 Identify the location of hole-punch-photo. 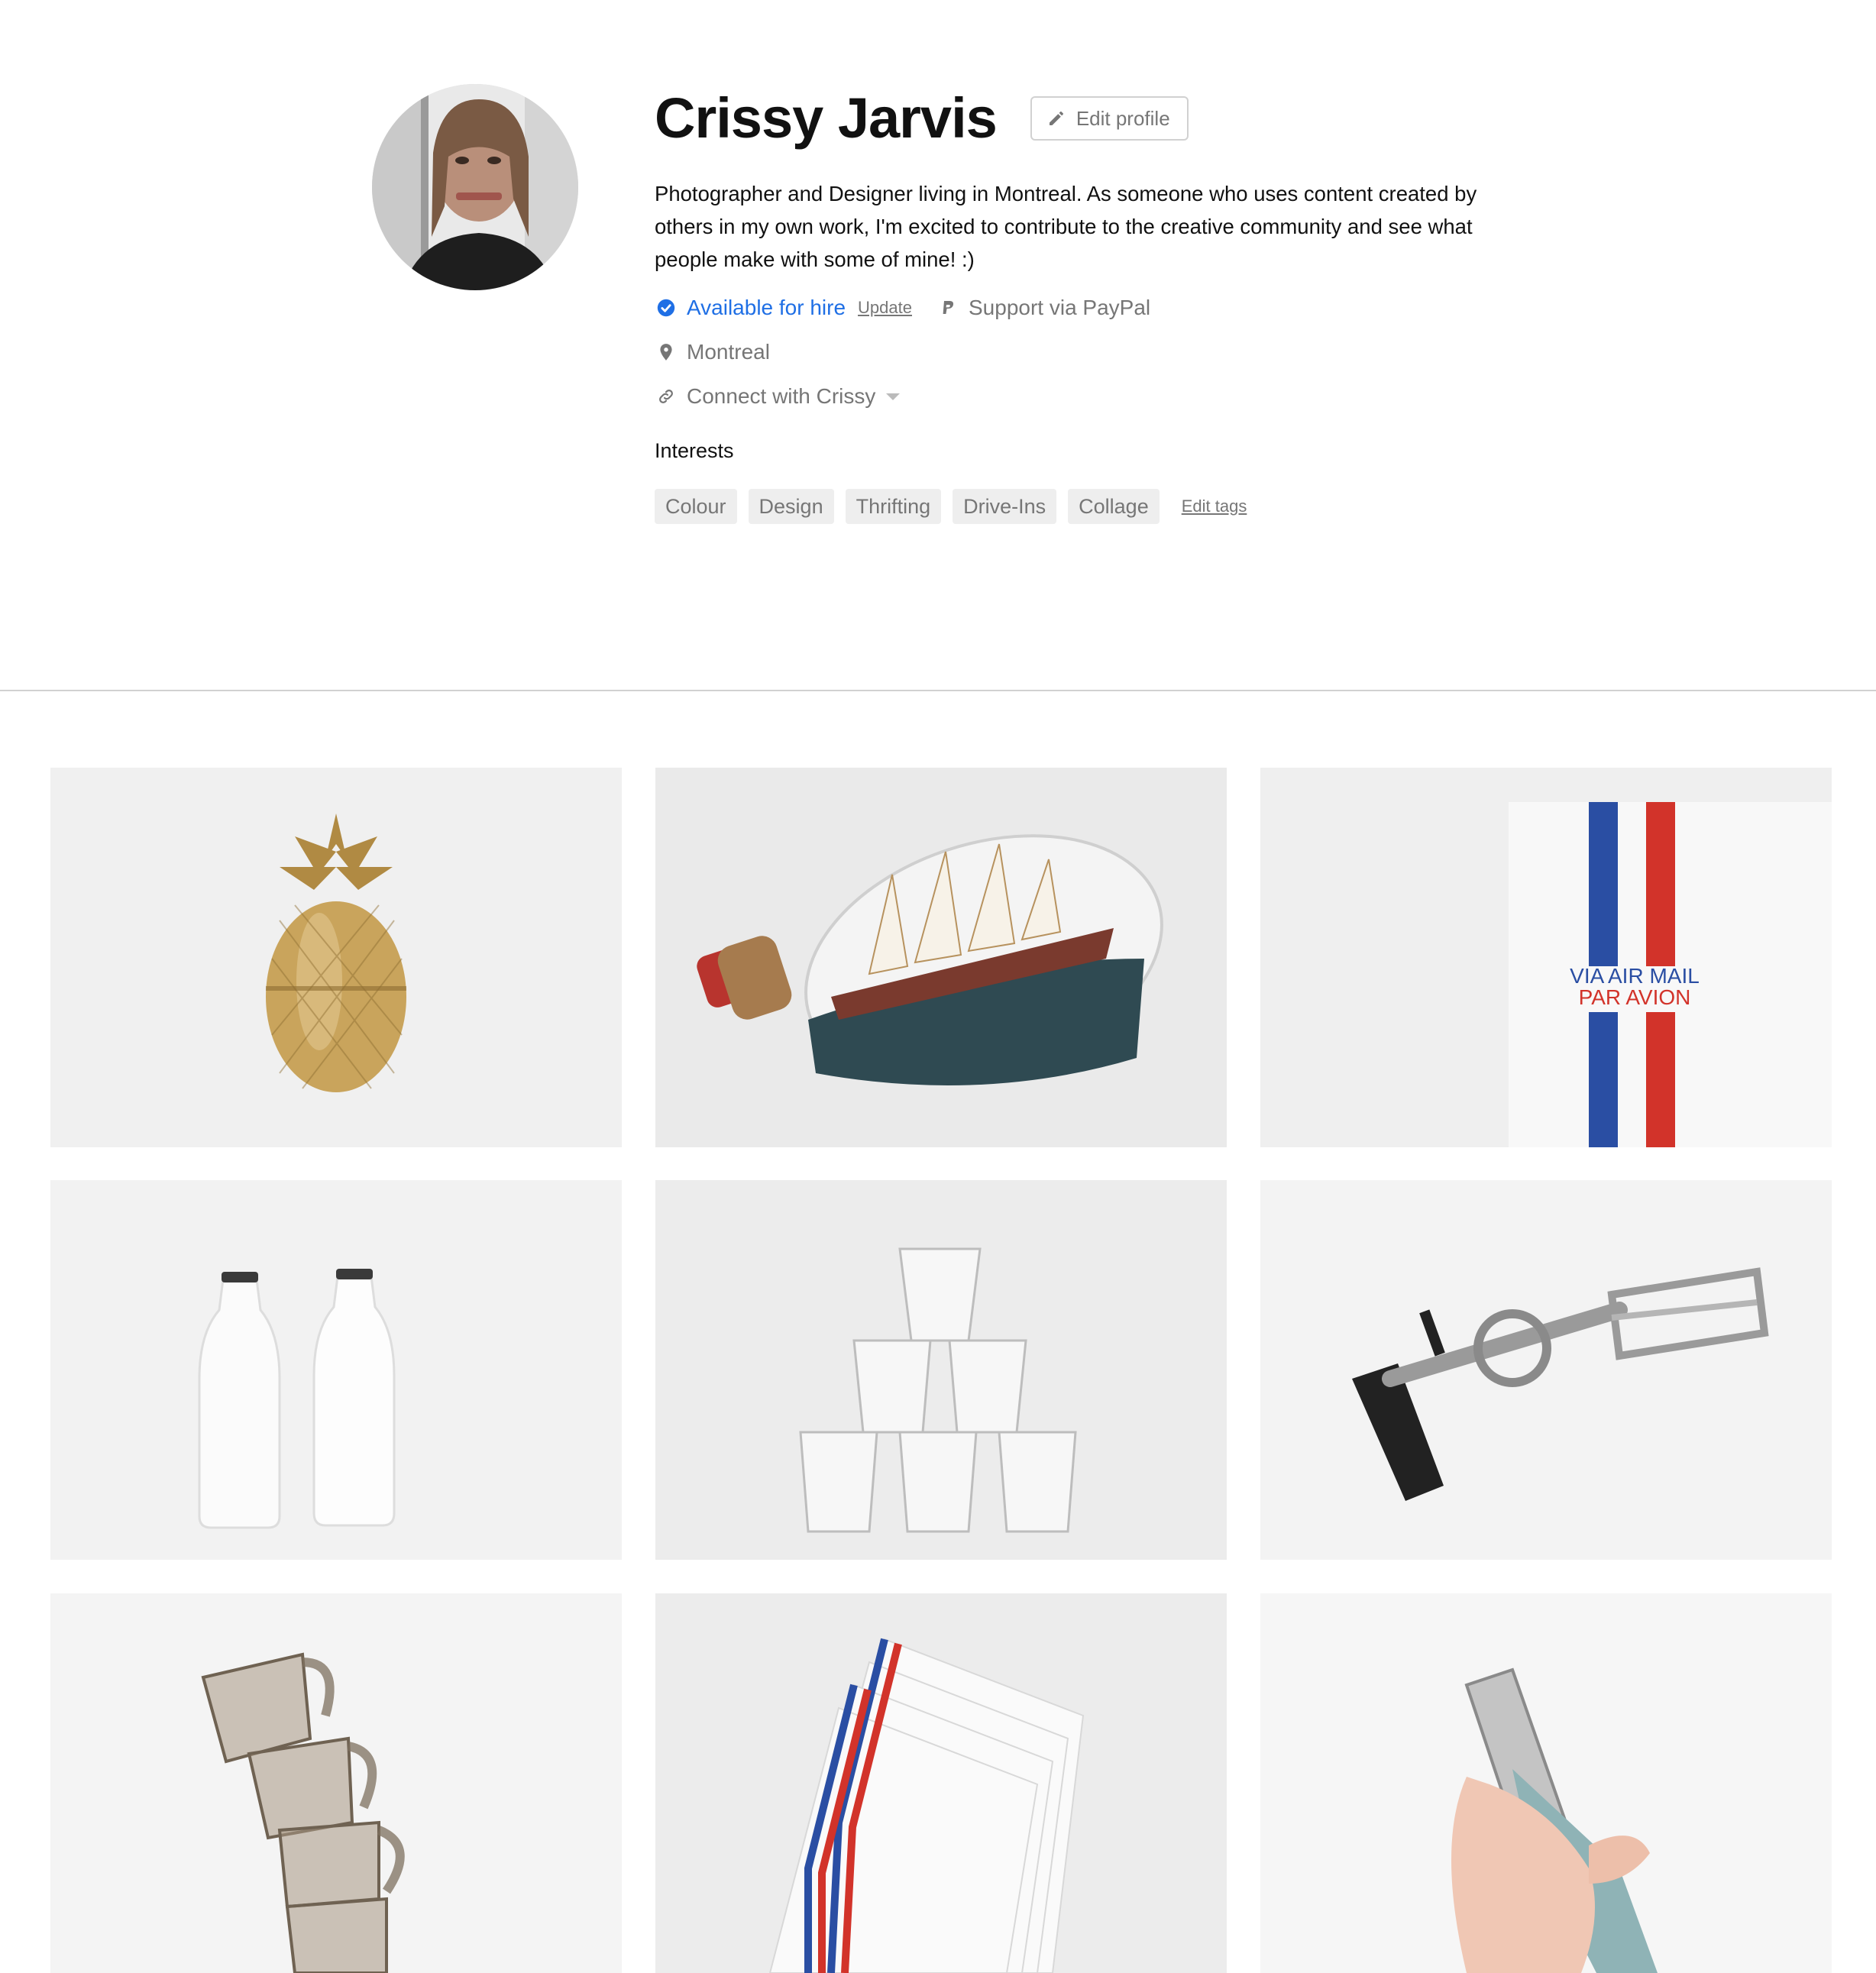
(1546, 1783).